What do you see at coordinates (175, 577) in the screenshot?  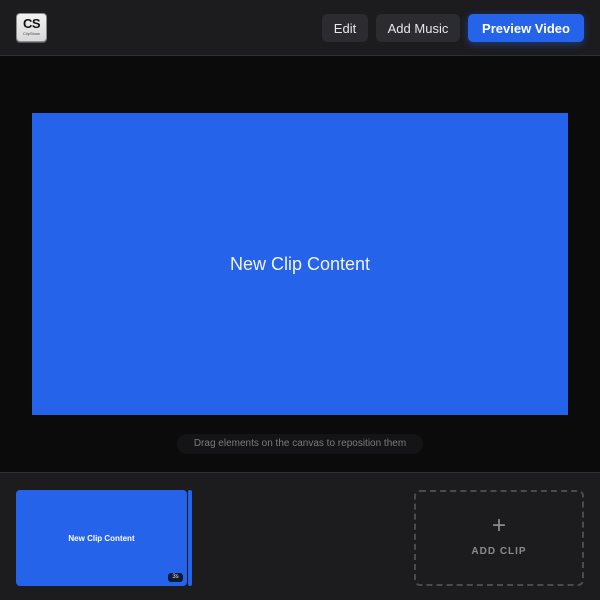 I see `clip-duration-badge: 3s` at bounding box center [175, 577].